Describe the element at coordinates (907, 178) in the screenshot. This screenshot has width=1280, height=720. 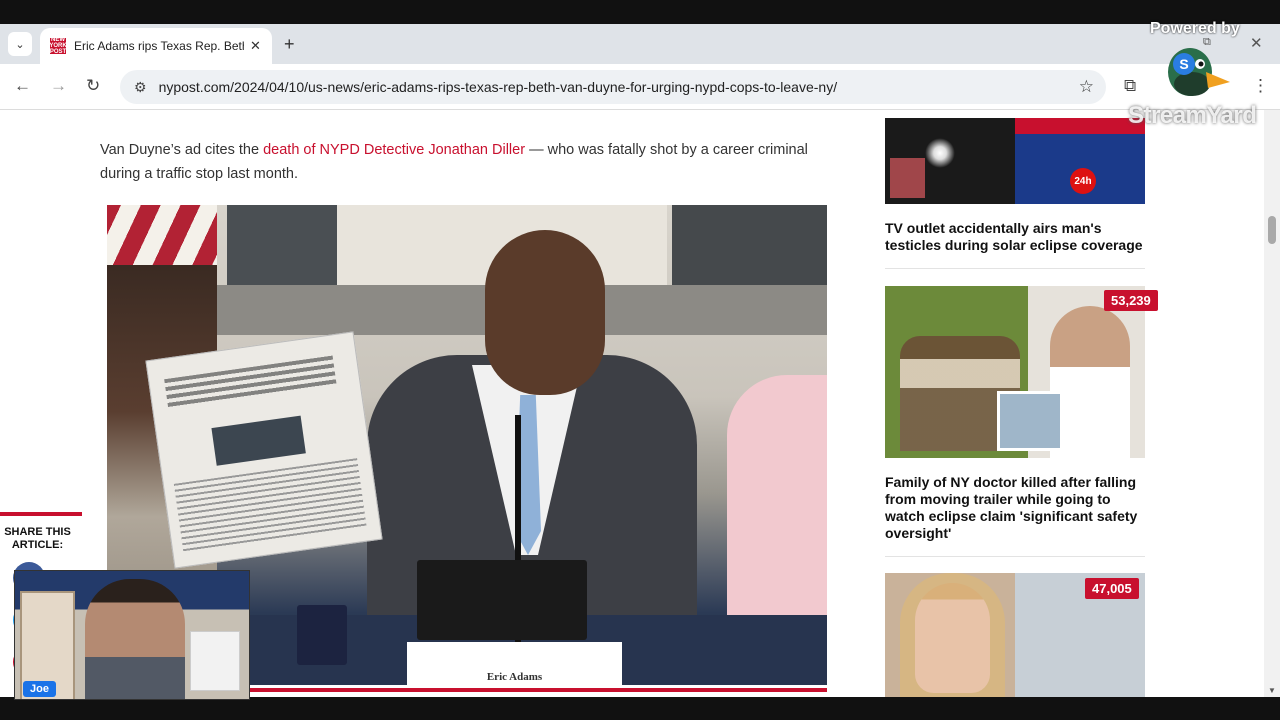
I see `censor-blur` at that location.